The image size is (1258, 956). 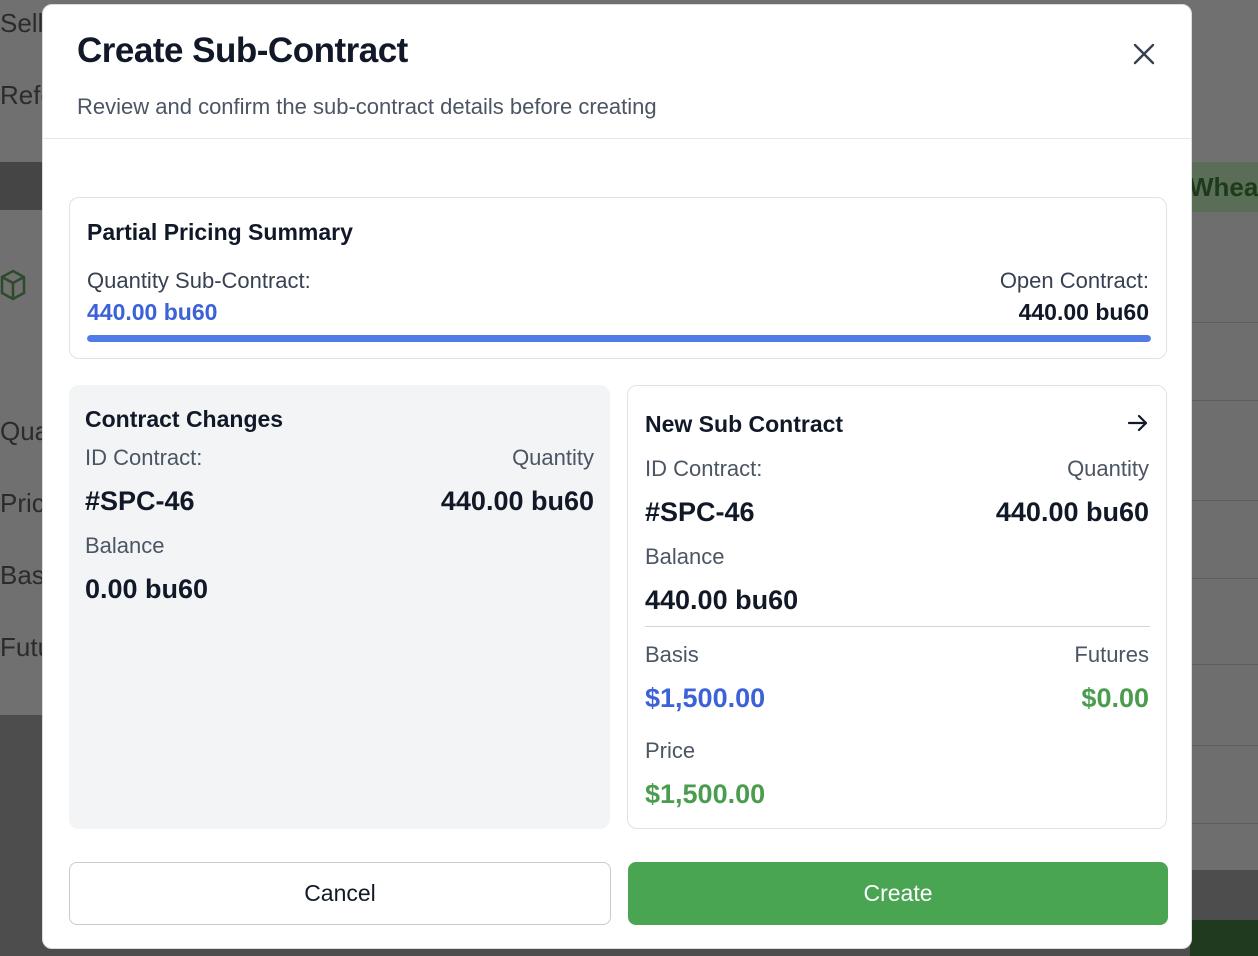 What do you see at coordinates (897, 626) in the screenshot?
I see `section-divider` at bounding box center [897, 626].